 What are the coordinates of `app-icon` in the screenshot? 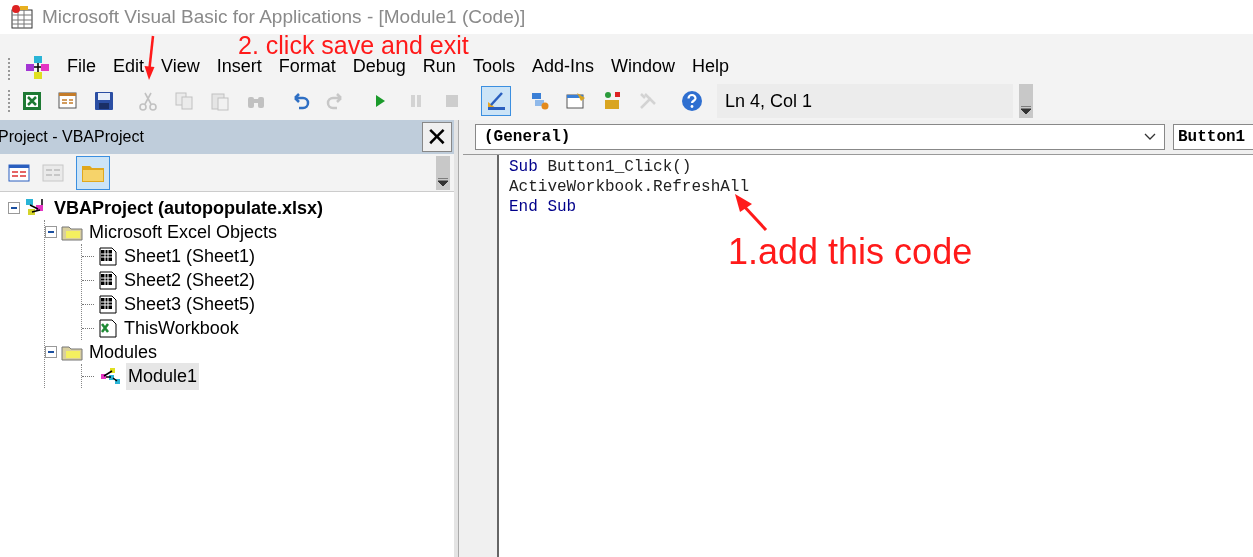 It's located at (21, 17).